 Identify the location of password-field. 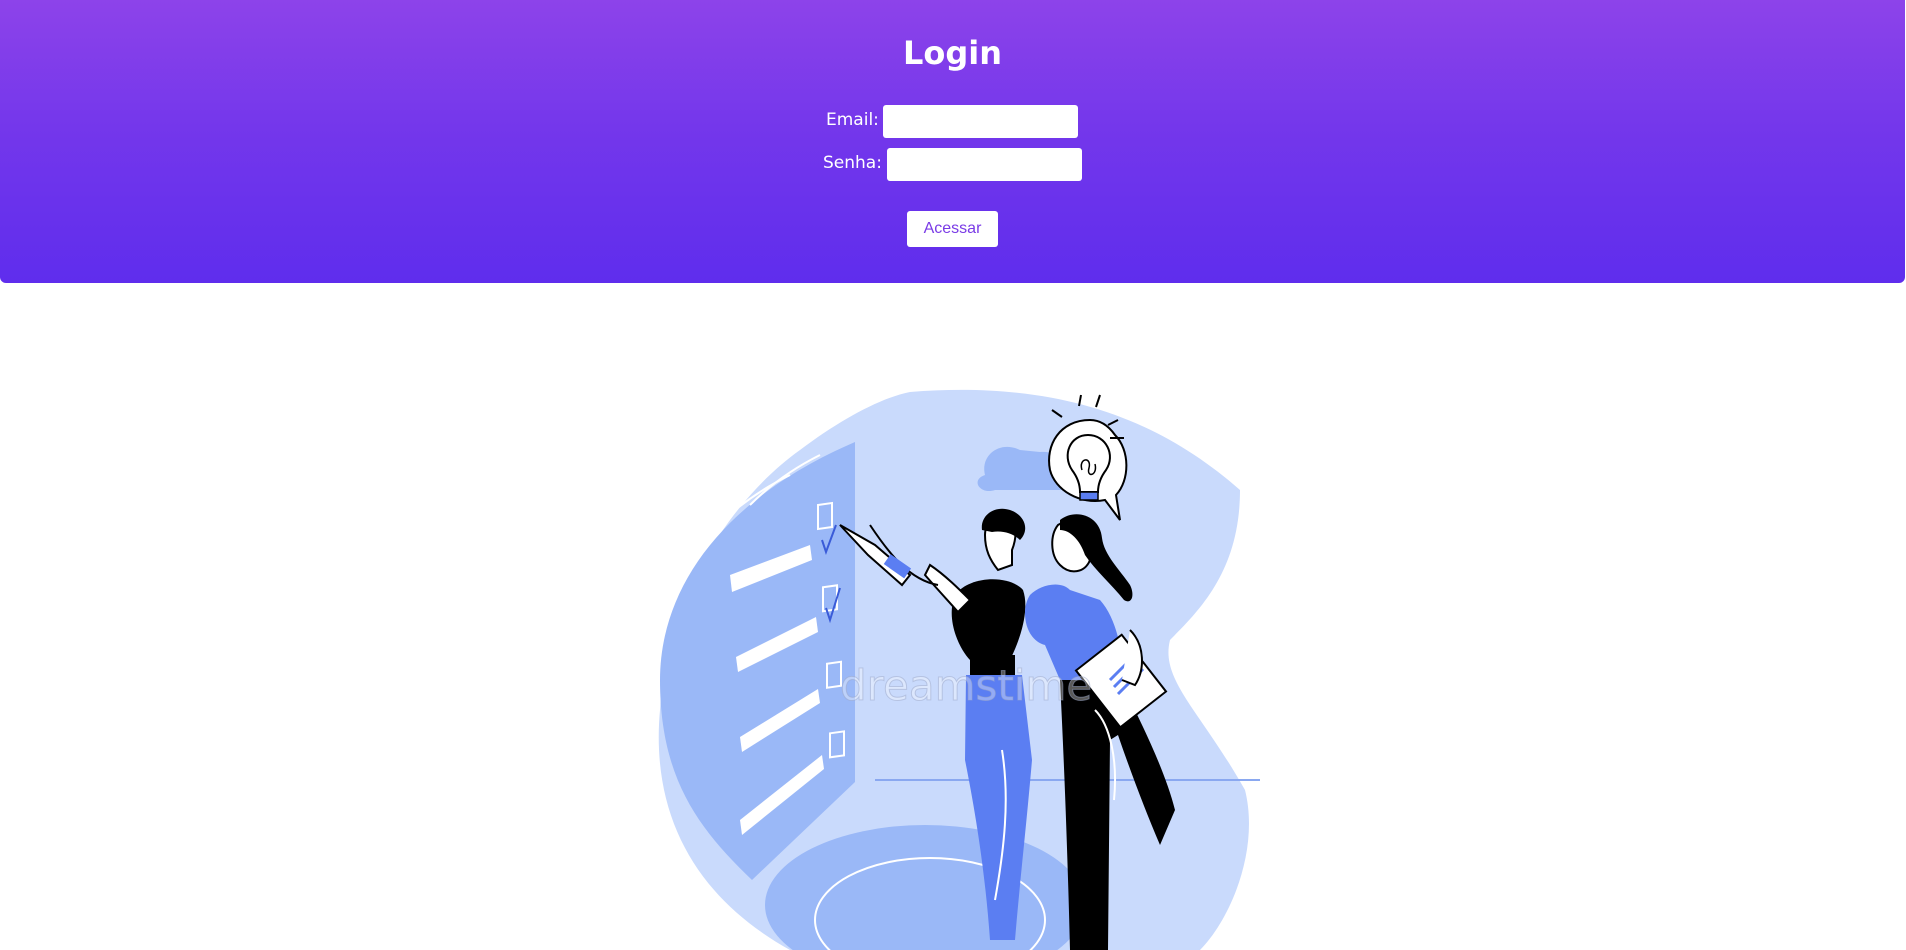
(984, 164).